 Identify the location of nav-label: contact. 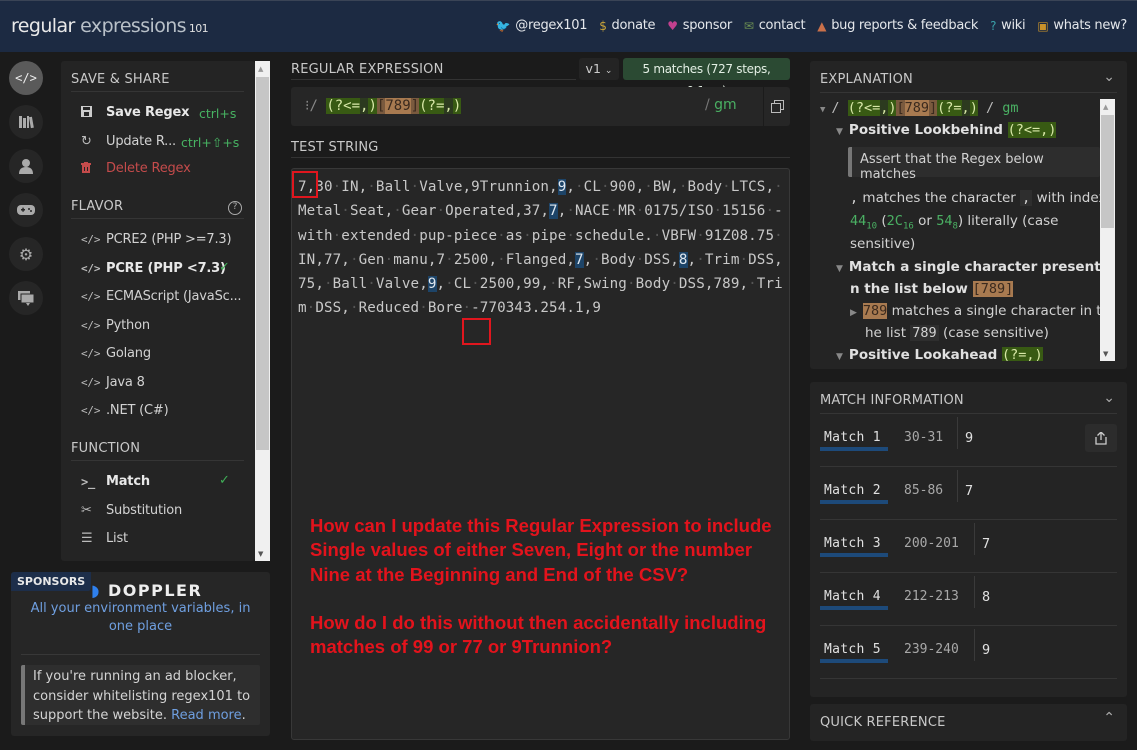
(782, 25).